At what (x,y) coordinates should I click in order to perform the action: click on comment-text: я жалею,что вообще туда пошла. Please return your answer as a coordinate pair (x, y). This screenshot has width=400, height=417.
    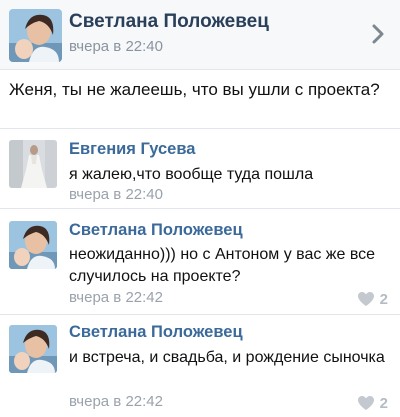
    Looking at the image, I should click on (191, 174).